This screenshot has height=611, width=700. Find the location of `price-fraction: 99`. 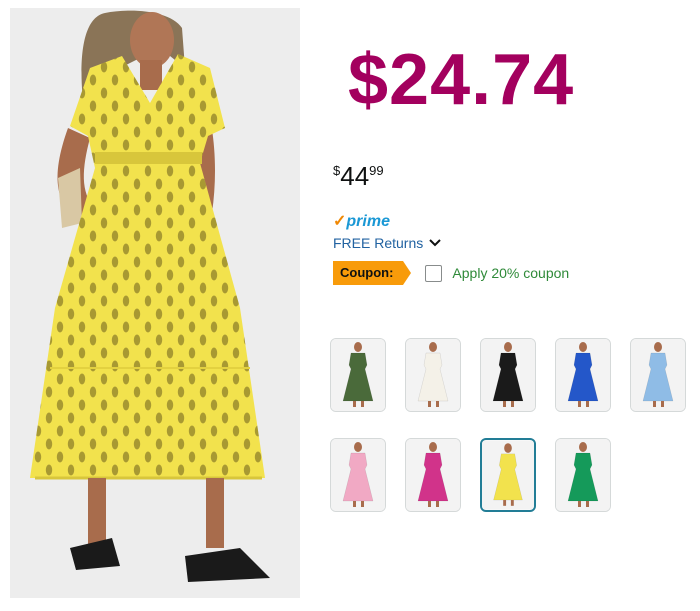

price-fraction: 99 is located at coordinates (376, 170).